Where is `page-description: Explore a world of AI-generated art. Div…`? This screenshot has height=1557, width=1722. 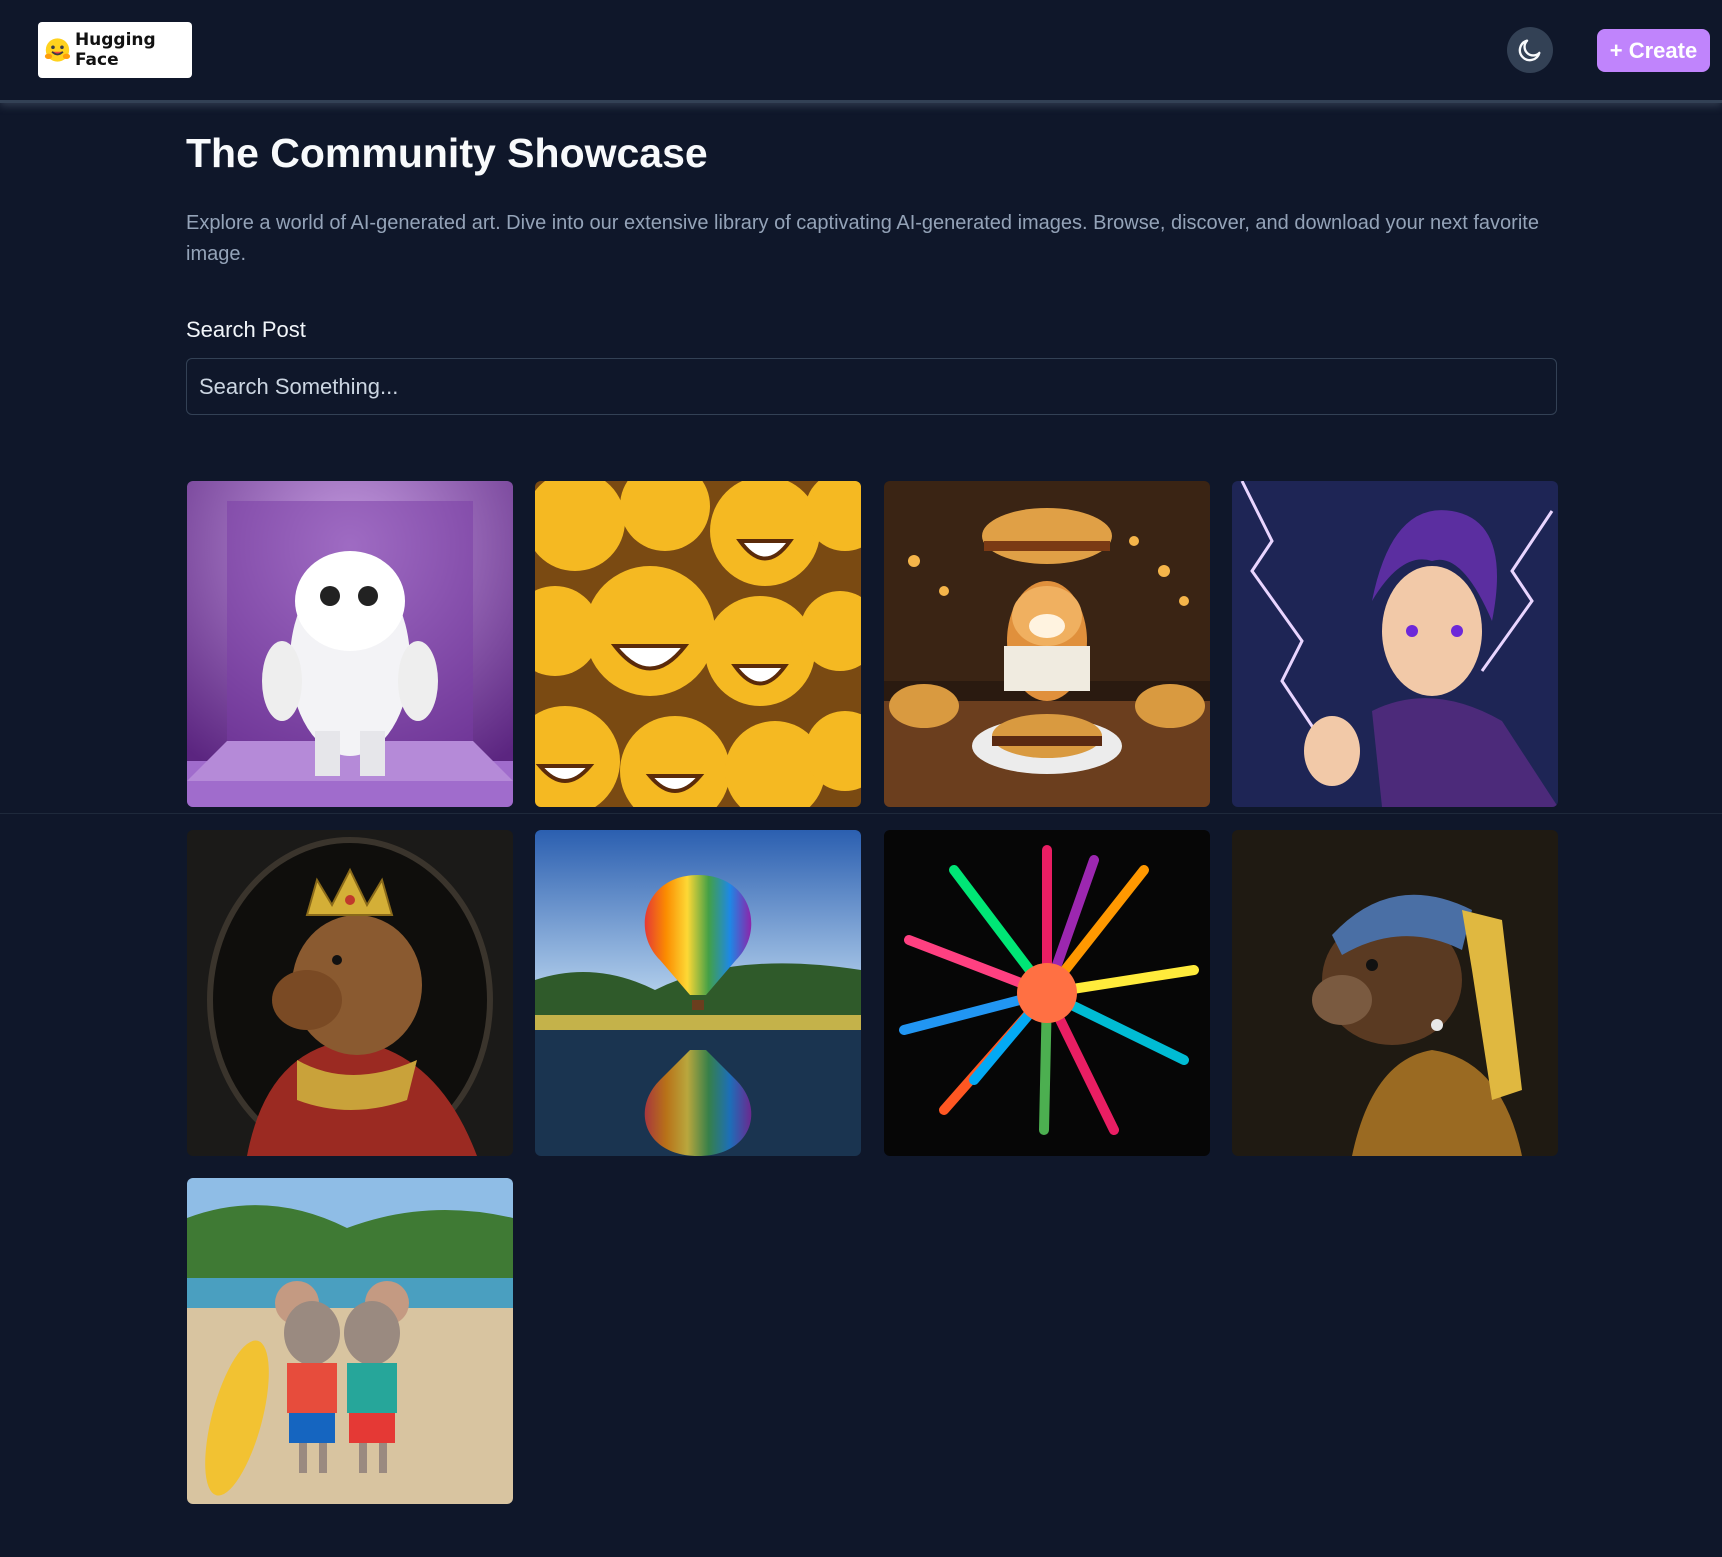
page-description: Explore a world of AI-generated art. Div… is located at coordinates (862, 238).